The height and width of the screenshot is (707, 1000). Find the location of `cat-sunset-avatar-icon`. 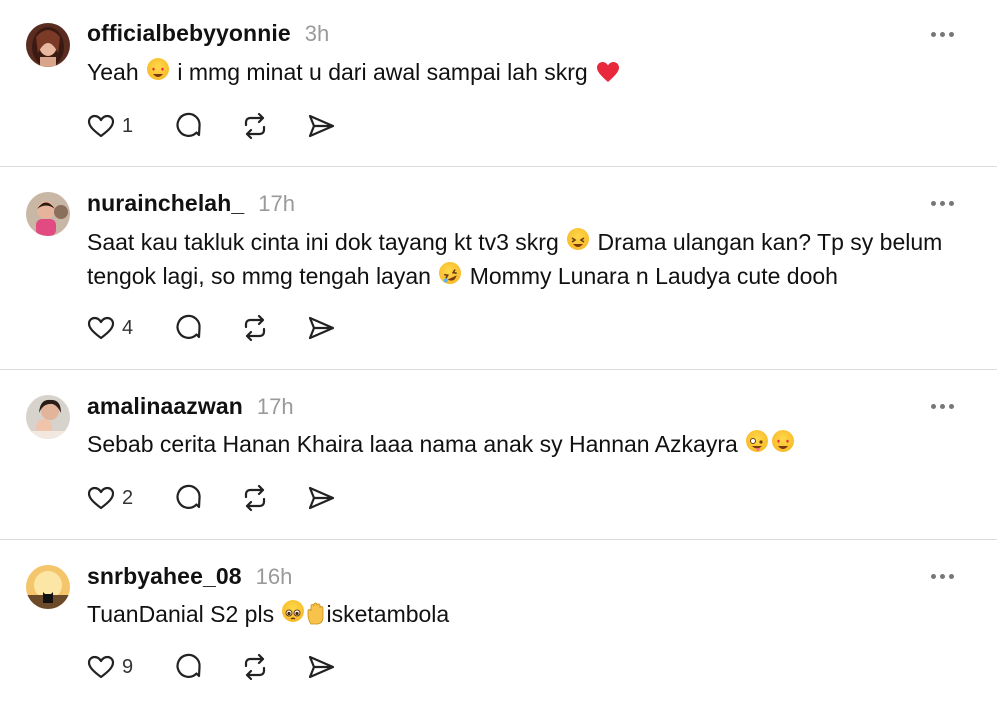

cat-sunset-avatar-icon is located at coordinates (48, 587).